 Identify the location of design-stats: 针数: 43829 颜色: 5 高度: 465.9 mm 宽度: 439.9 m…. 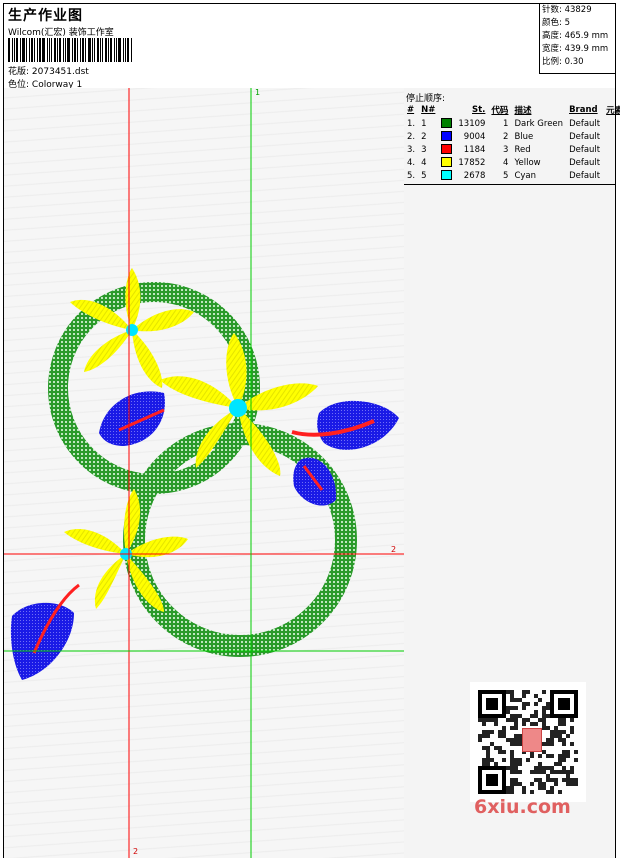
(577, 39).